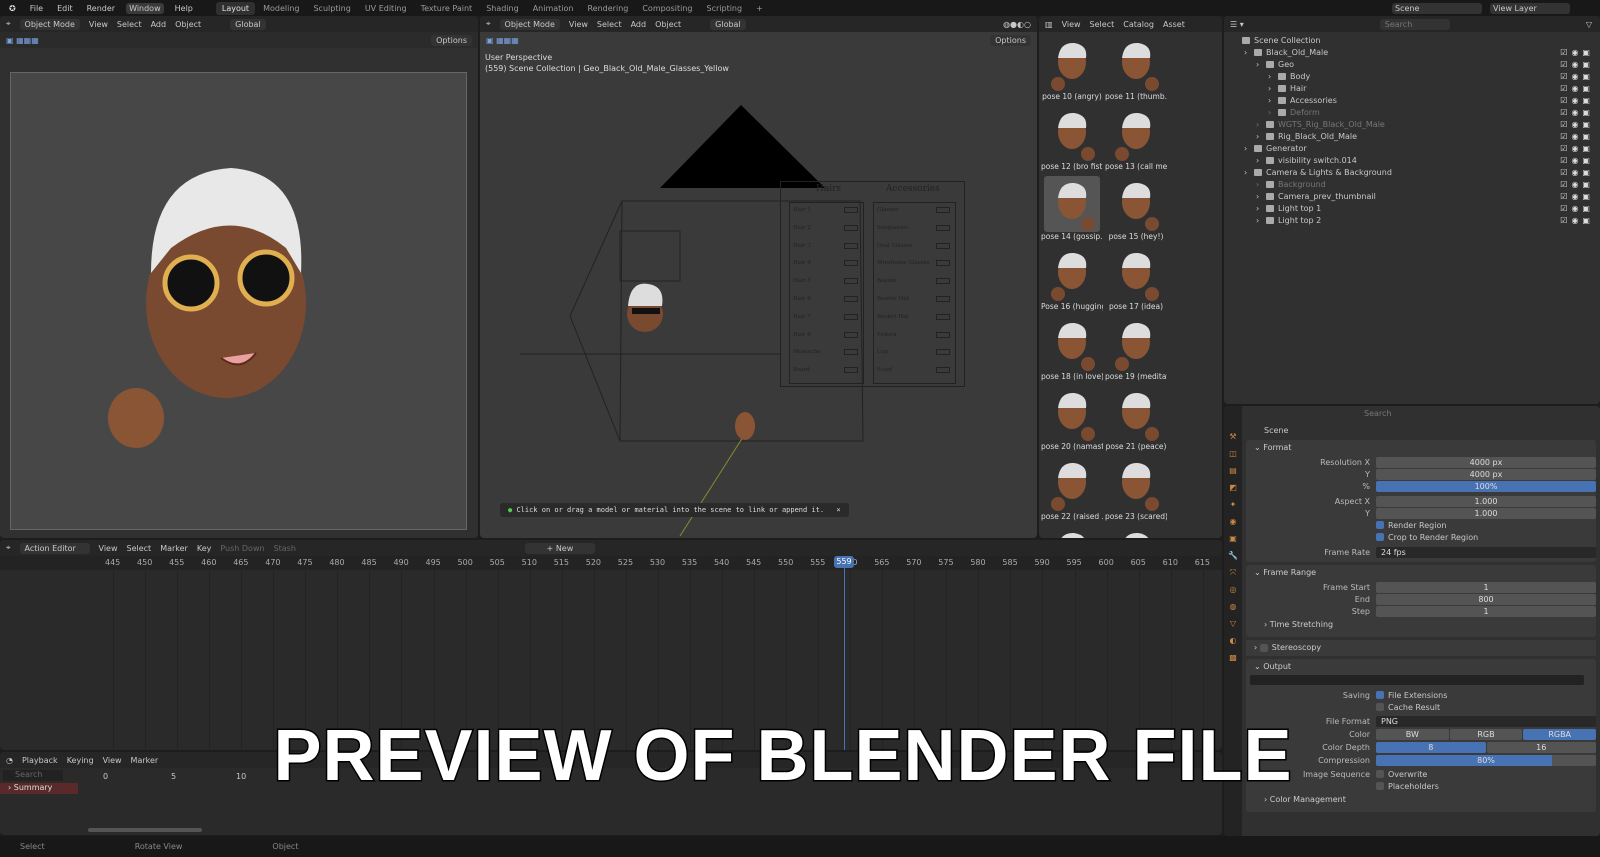 This screenshot has width=1600, height=857. What do you see at coordinates (36, 8) in the screenshot?
I see `menu-file: File` at bounding box center [36, 8].